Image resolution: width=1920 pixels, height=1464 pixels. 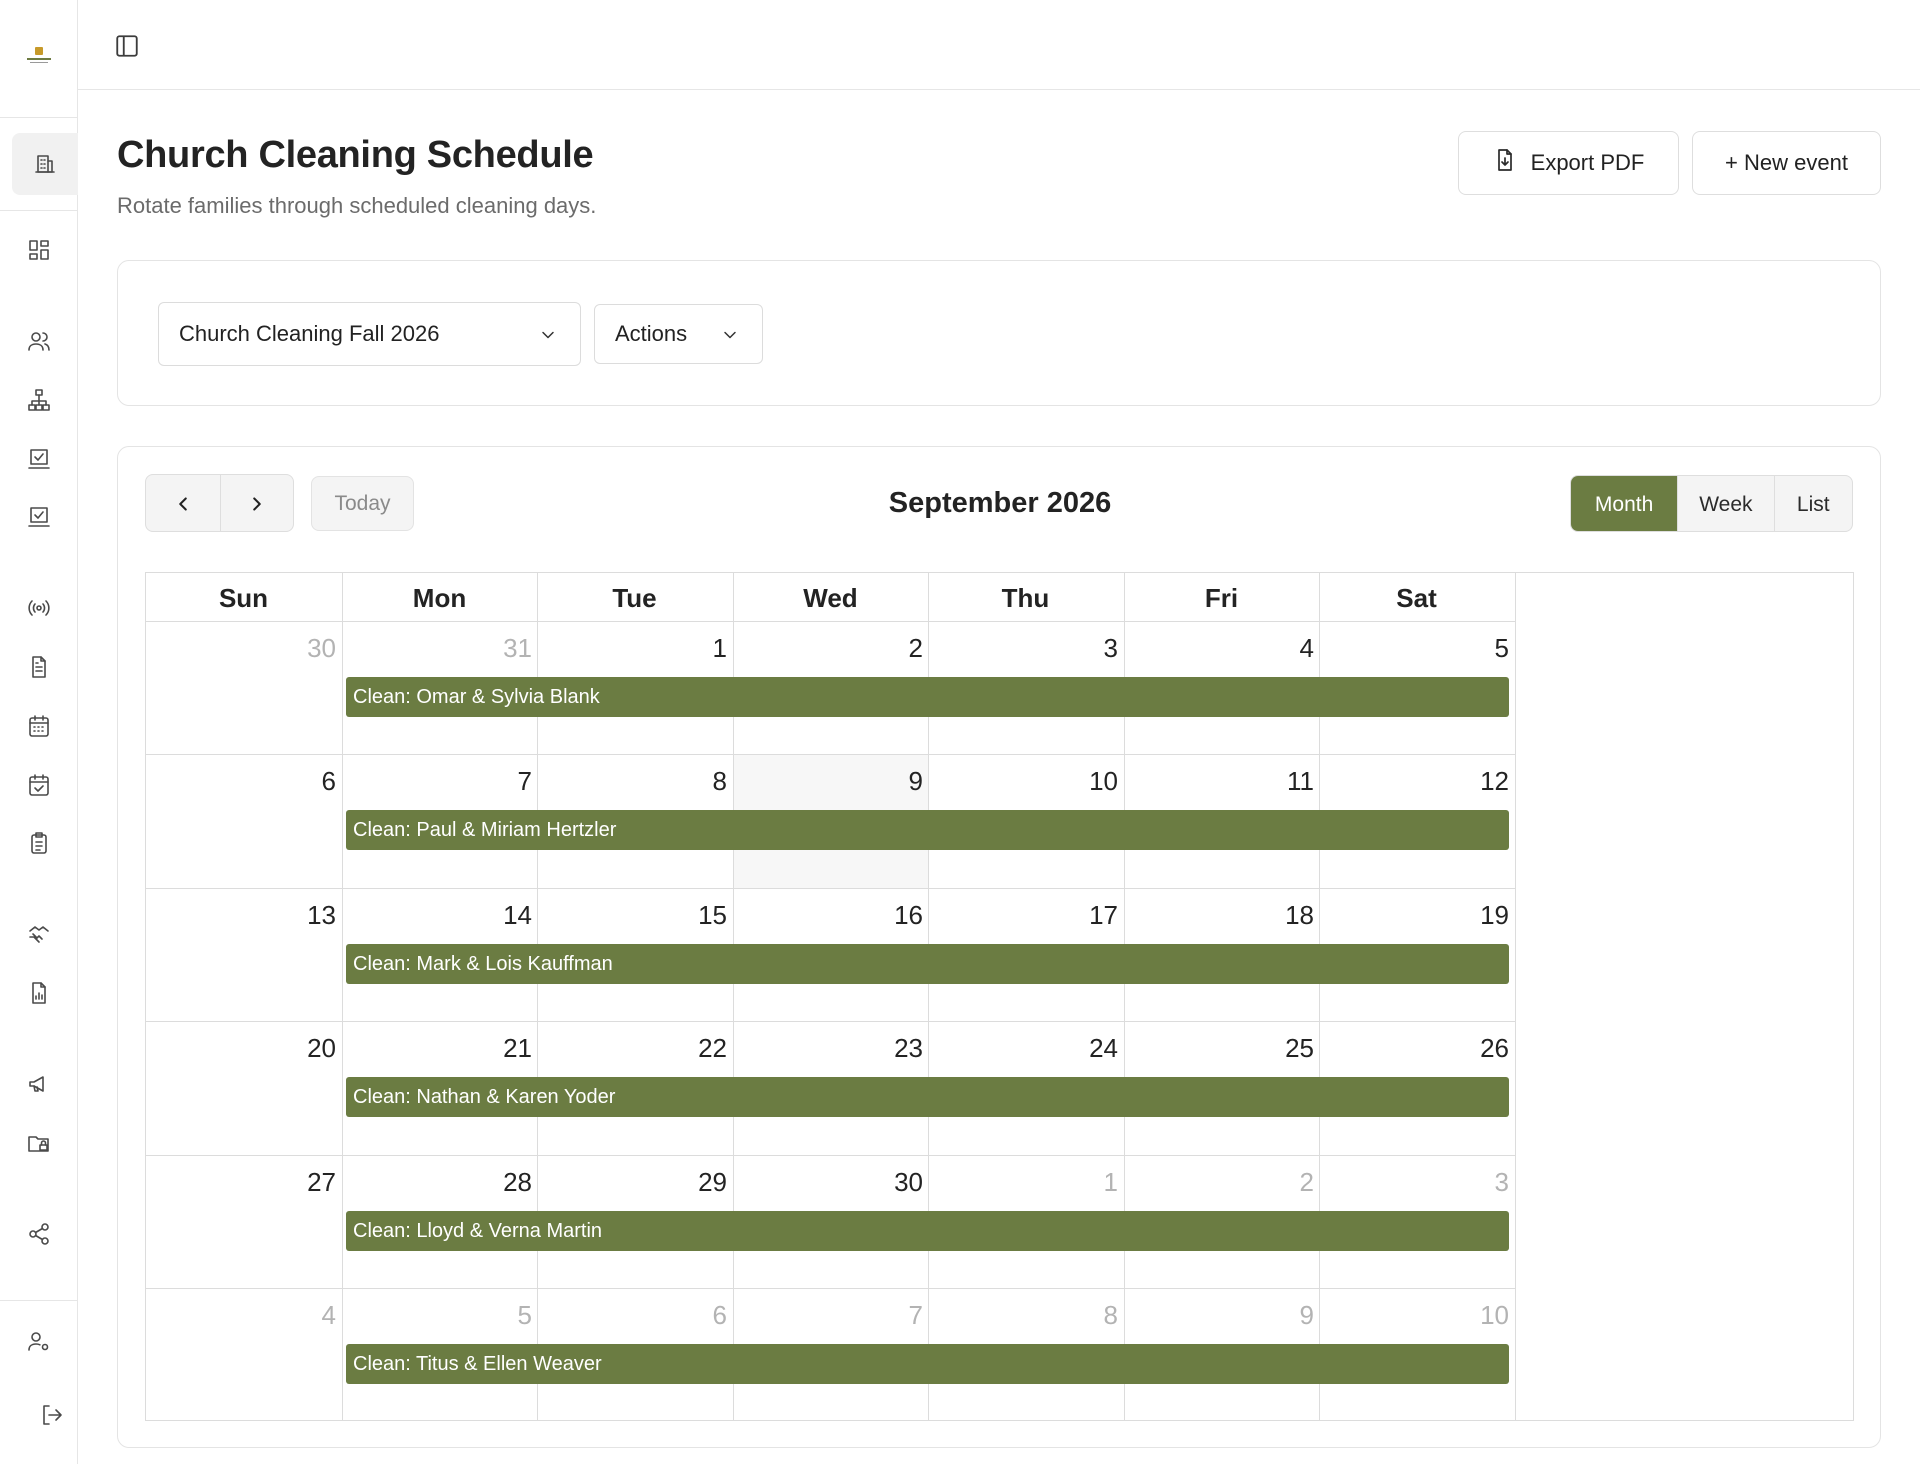 I want to click on calendar-event: Clean: Mark & Lois Kauffman, so click(x=927, y=964).